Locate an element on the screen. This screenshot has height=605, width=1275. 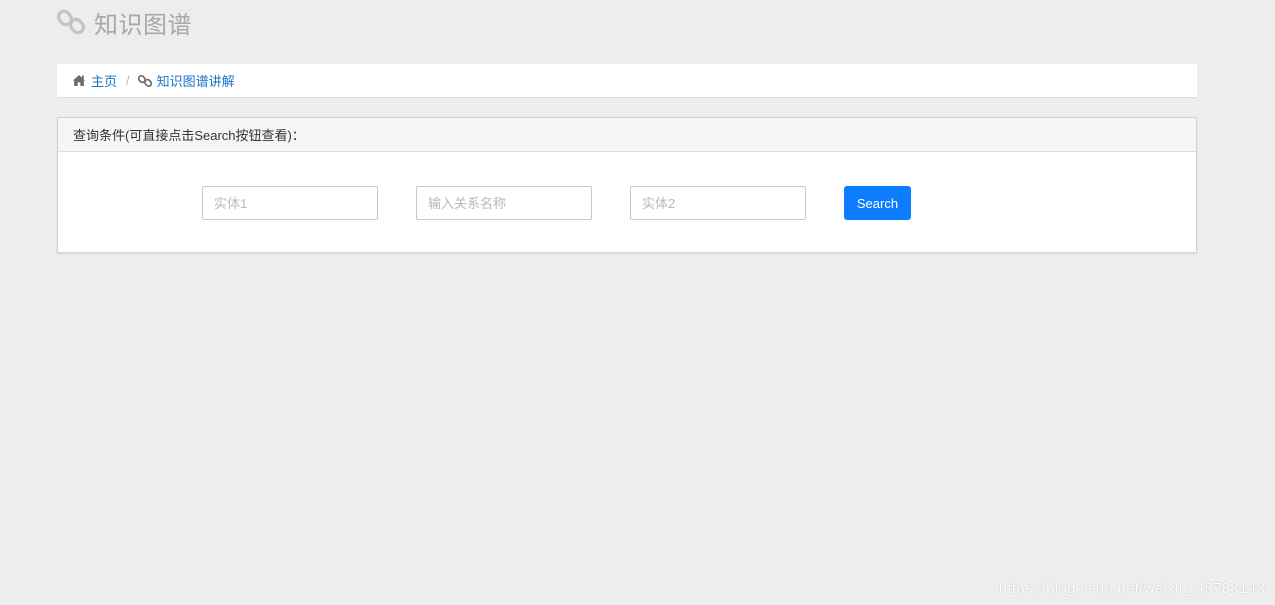
breadcrumb-label-home: 主页 is located at coordinates (104, 81).